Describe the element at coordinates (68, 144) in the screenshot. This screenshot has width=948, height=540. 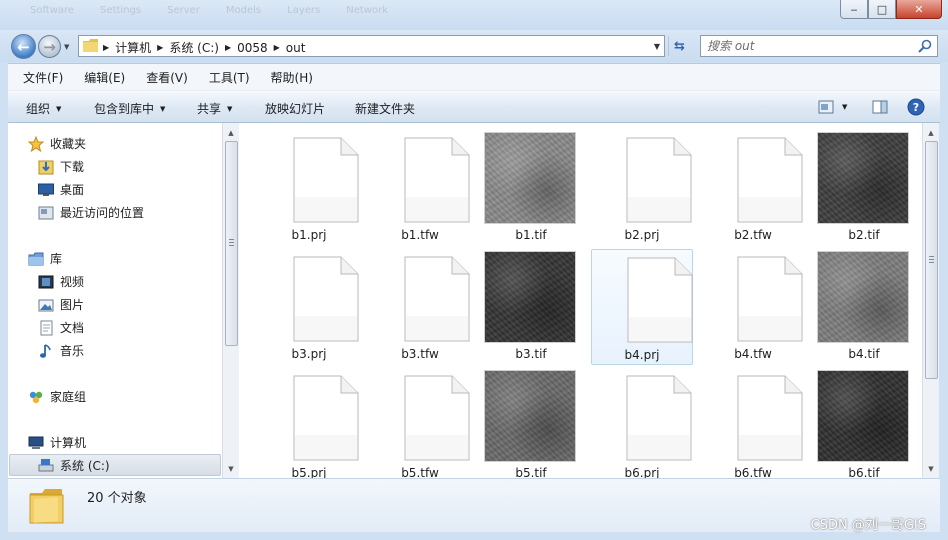
I see `nav-label: 收藏夹` at that location.